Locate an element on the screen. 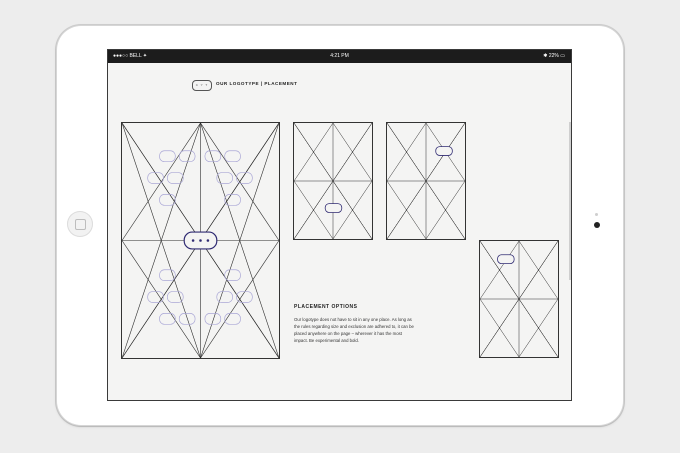 This screenshot has width=680, height=453. placement-panel-right is located at coordinates (426, 181).